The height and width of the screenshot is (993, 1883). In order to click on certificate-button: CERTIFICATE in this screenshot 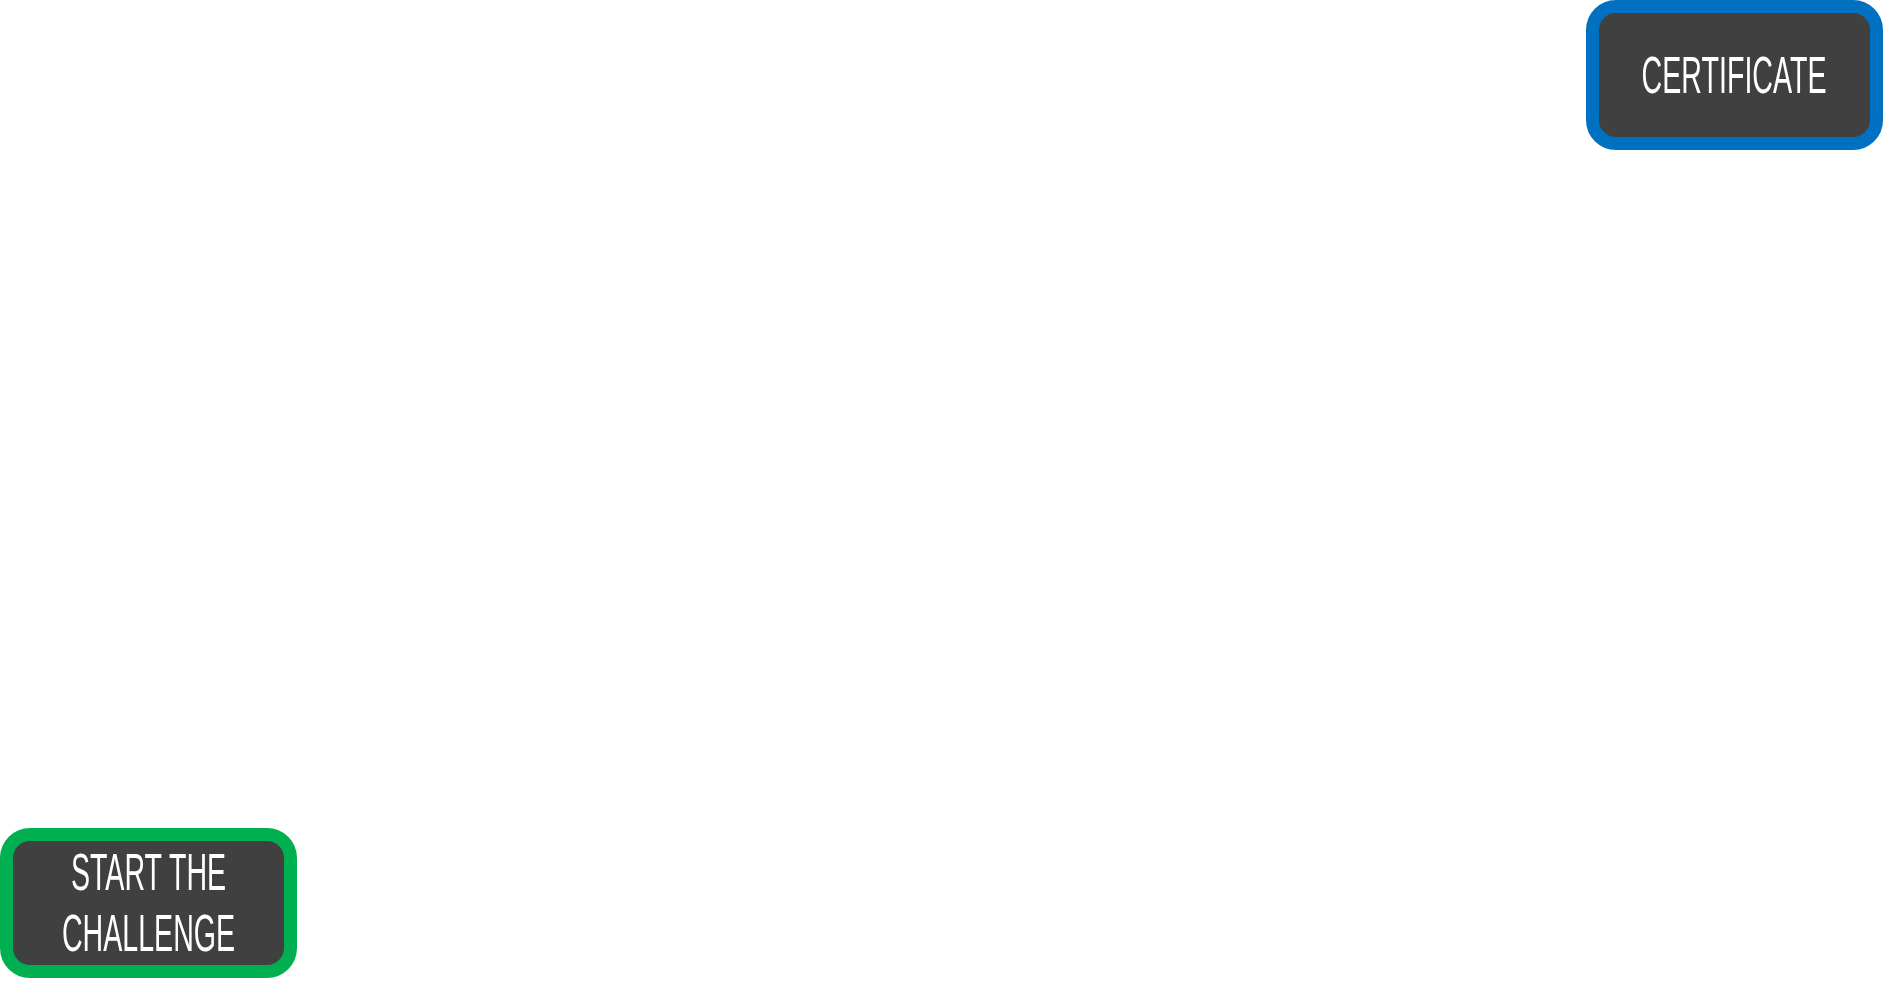, I will do `click(1734, 75)`.